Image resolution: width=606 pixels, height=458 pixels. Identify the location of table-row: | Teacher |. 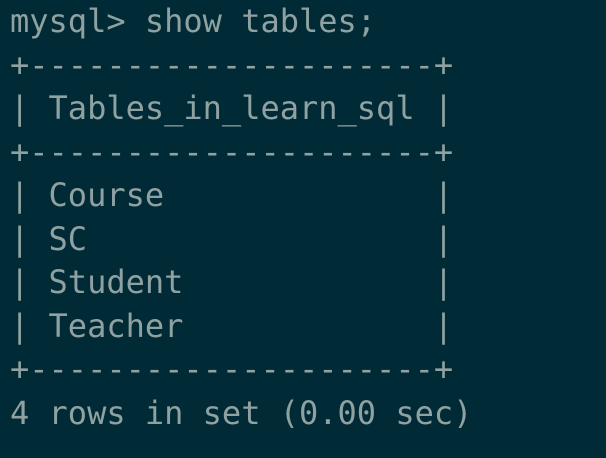
(232, 325).